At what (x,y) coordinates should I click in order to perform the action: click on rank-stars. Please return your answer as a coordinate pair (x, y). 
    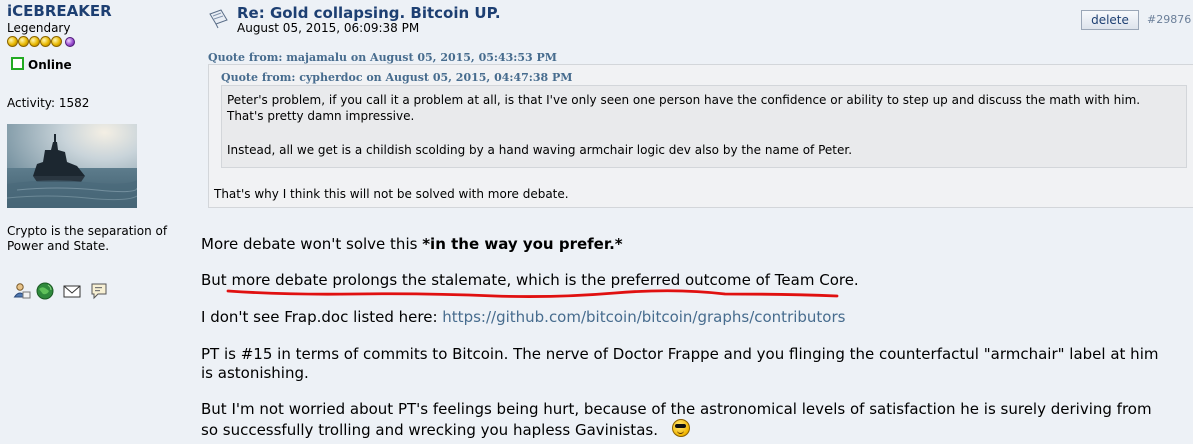
    Looking at the image, I should click on (47, 42).